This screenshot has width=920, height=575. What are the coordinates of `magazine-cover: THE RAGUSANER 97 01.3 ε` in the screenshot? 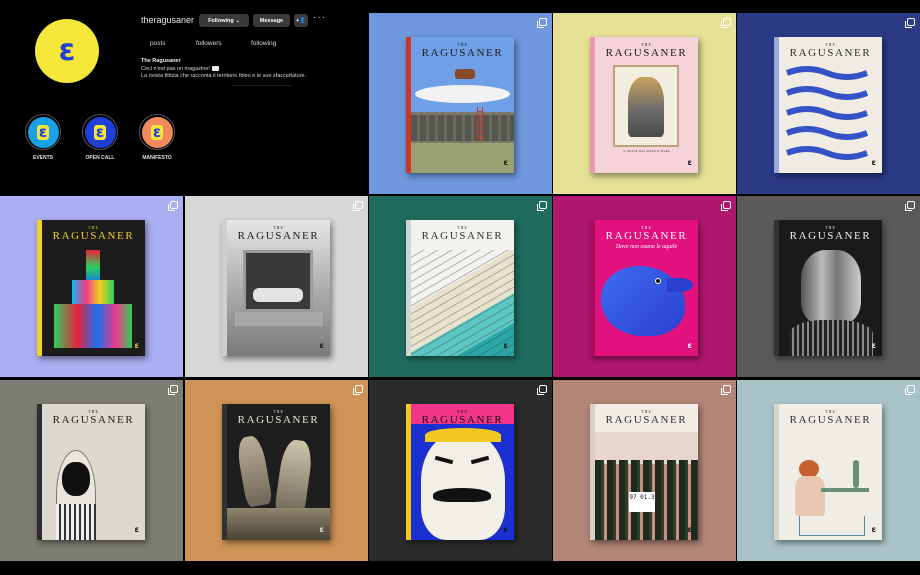 It's located at (644, 472).